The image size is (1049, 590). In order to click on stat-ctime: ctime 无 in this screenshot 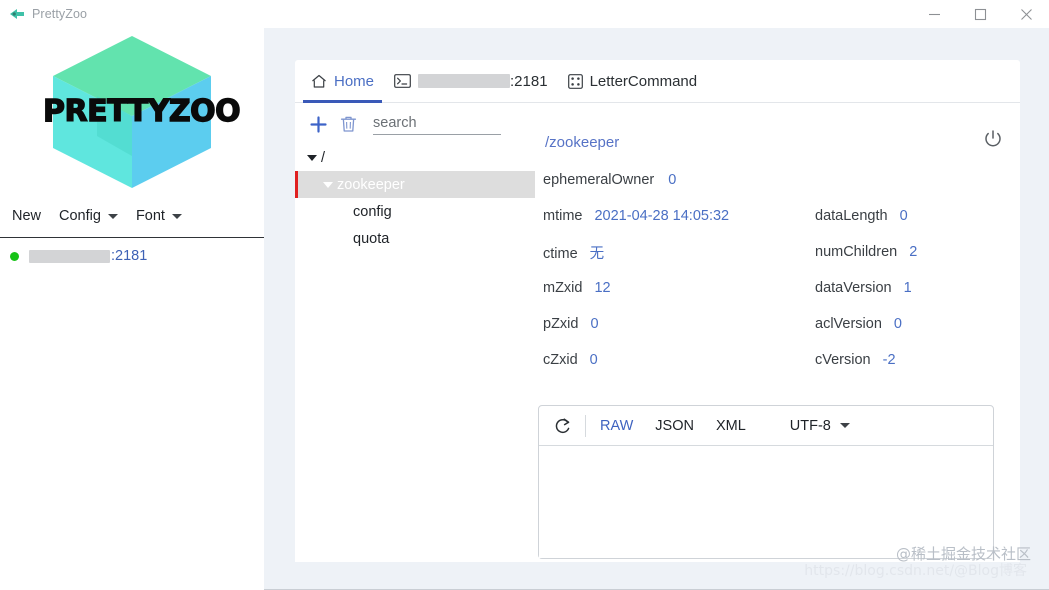, I will do `click(679, 252)`.